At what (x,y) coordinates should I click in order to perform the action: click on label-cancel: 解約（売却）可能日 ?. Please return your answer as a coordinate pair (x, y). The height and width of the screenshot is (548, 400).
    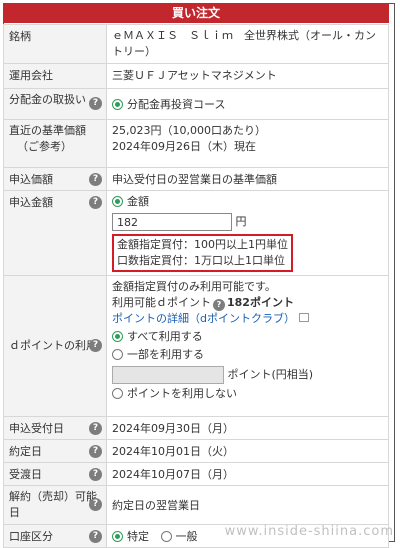
    Looking at the image, I should click on (55, 505).